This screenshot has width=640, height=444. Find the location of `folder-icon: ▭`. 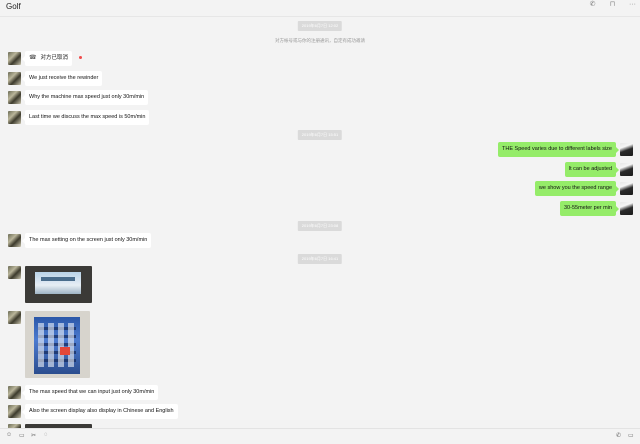

folder-icon: ▭ is located at coordinates (22, 435).